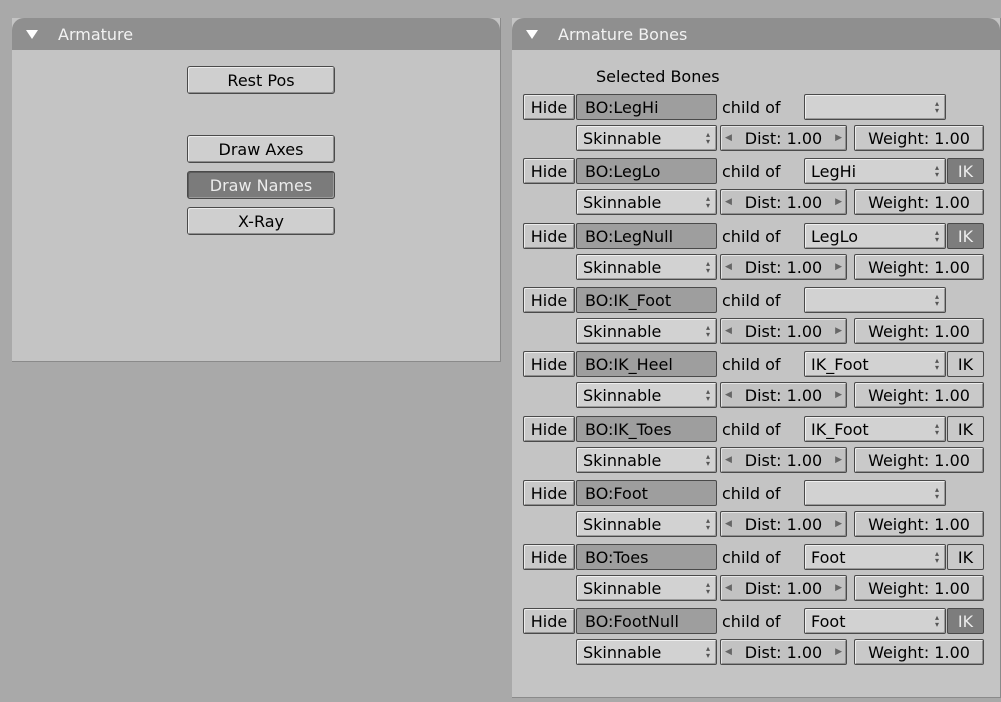 The height and width of the screenshot is (702, 1001). Describe the element at coordinates (646, 107) in the screenshot. I see `bone-name-field: BO:LegHi` at that location.